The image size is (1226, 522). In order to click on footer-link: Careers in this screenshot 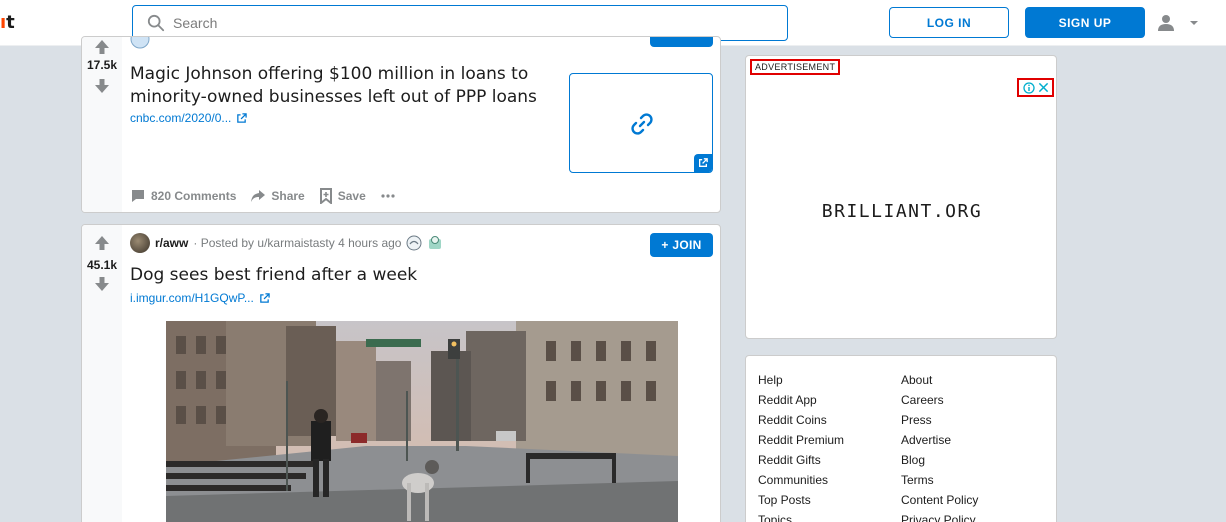, I will do `click(939, 400)`.